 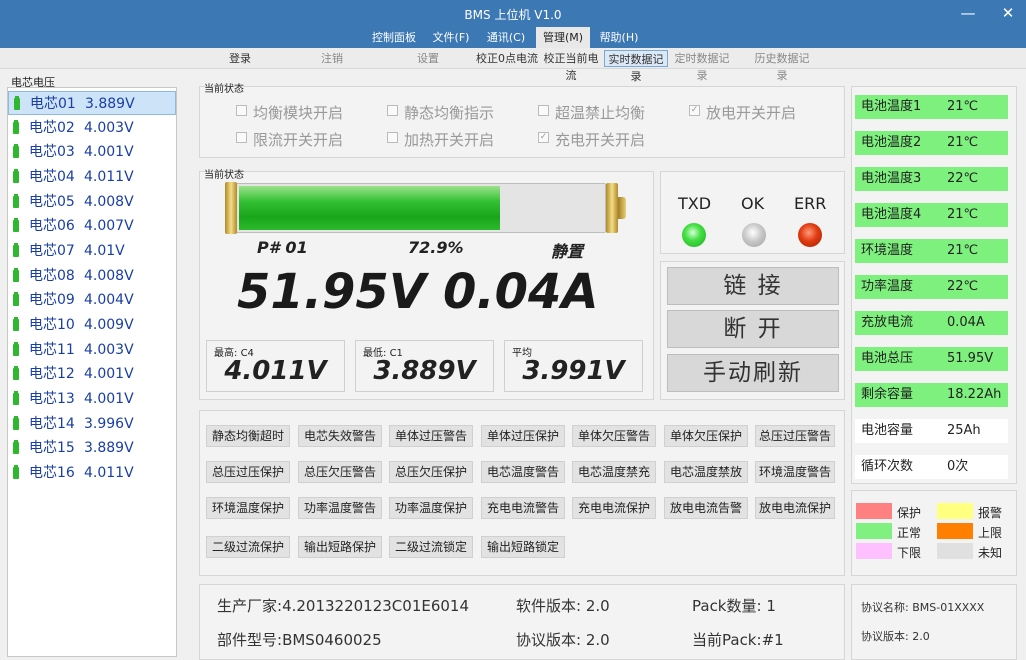 I want to click on list-item: 电芯05 4.008V, so click(x=92, y=202).